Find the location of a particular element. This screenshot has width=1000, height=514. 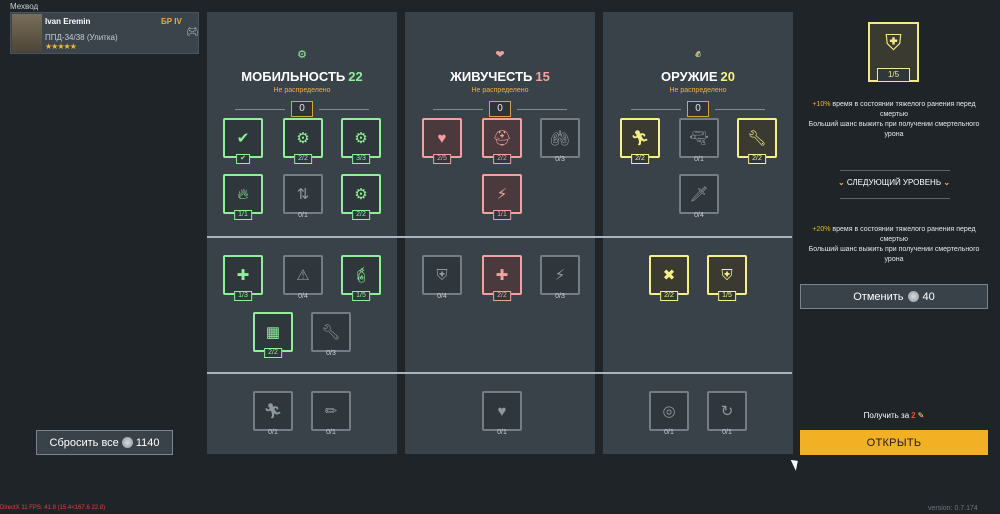

survival-skill-4: ⚡︎ 1/1 is located at coordinates (502, 197).